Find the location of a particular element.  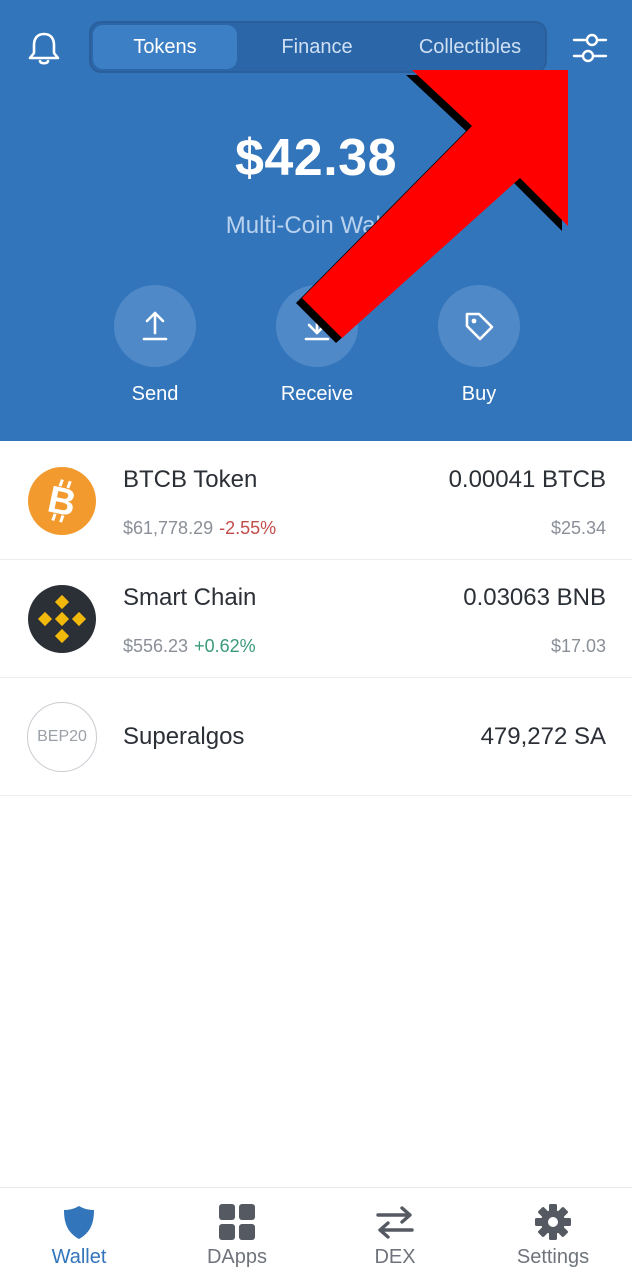

token-name: Smart Chain is located at coordinates (190, 597).